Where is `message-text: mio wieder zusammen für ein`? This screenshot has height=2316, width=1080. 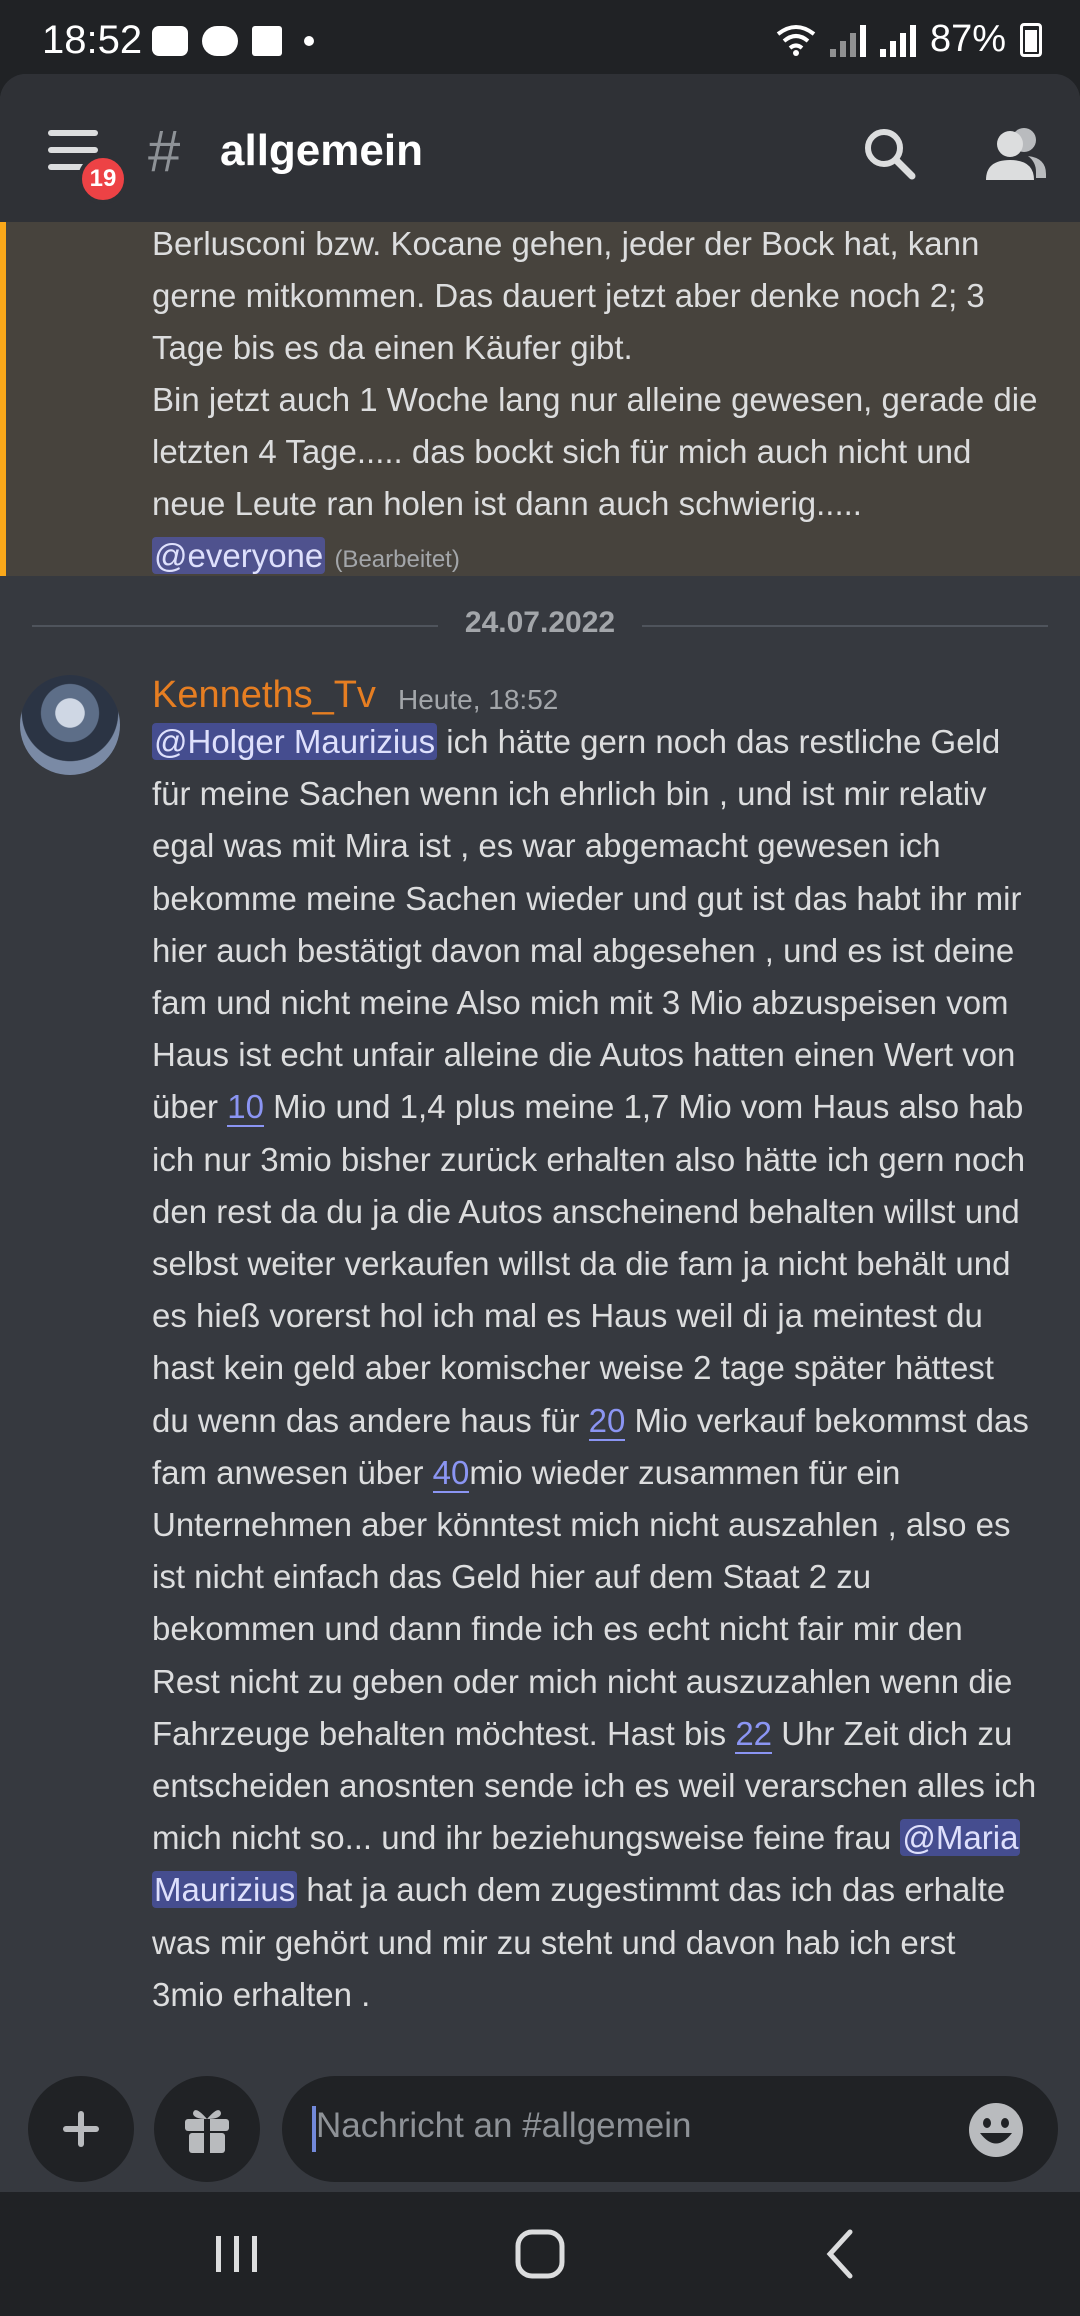
message-text: mio wieder zusammen für ein is located at coordinates (685, 1472).